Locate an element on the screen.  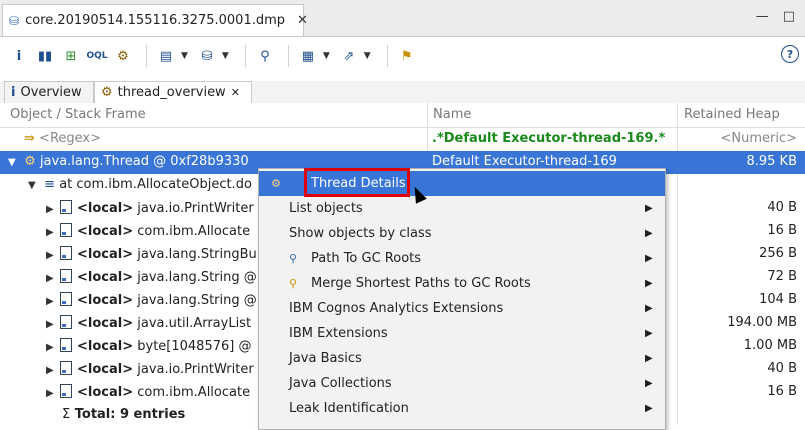
query-browser-icon: ▤ is located at coordinates (166, 56).